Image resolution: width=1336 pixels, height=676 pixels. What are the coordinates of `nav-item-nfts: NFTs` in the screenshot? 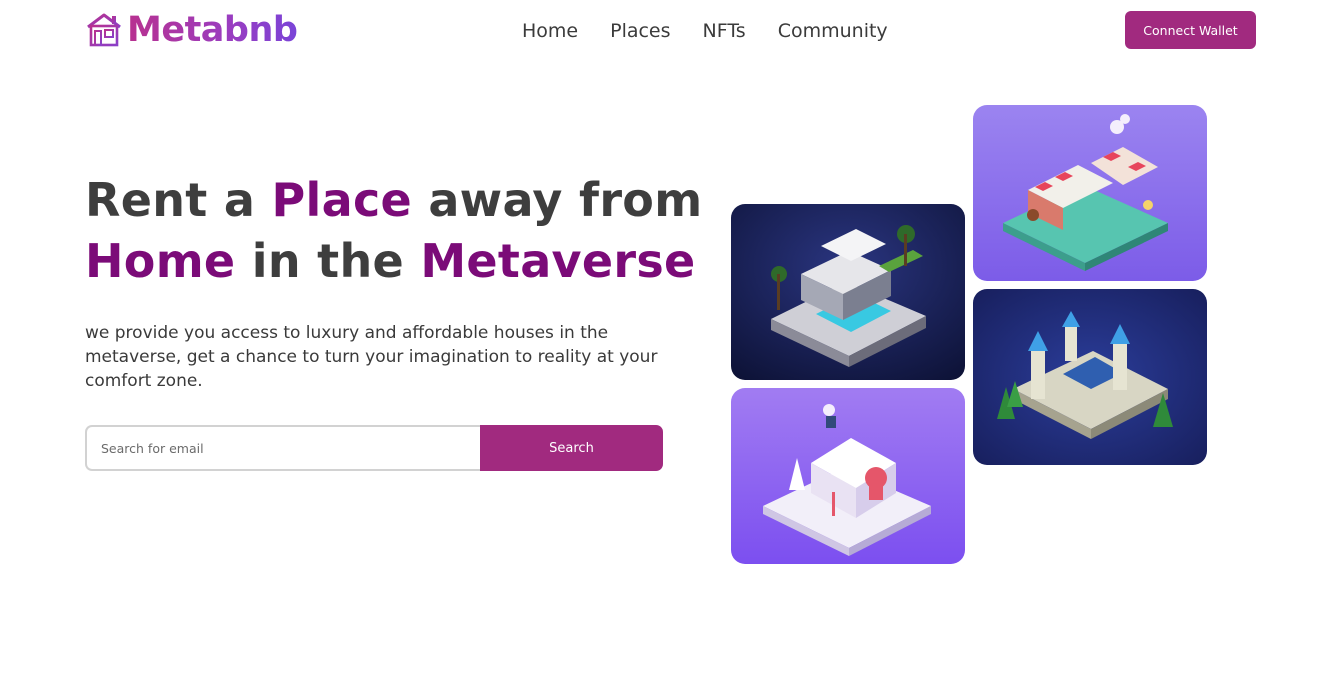 It's located at (724, 31).